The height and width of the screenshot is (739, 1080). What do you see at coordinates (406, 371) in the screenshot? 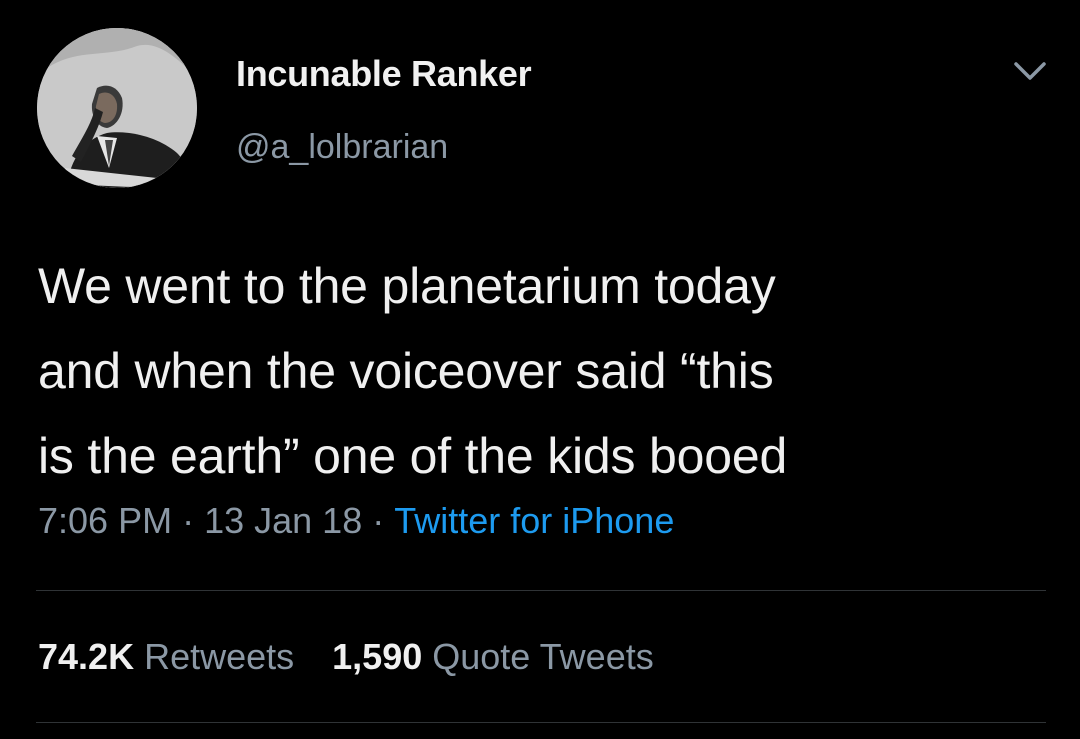
I see `tweet-text-line: and when the voiceover said “this` at bounding box center [406, 371].